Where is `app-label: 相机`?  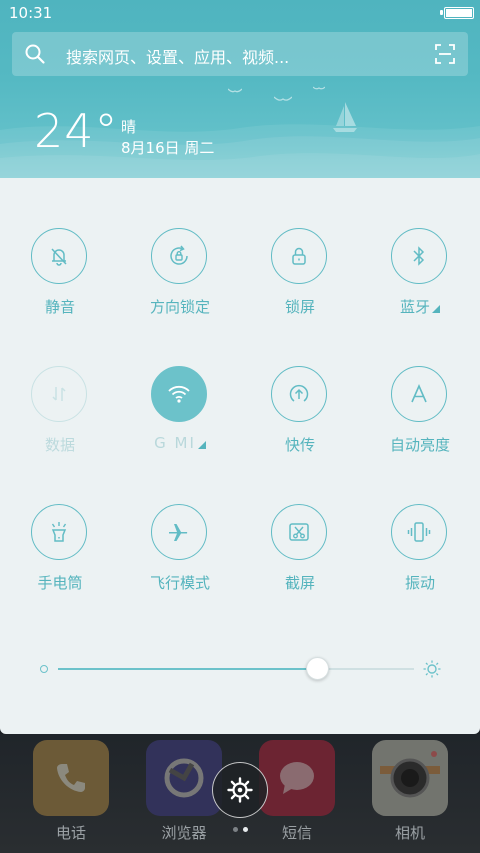 app-label: 相机 is located at coordinates (409, 833).